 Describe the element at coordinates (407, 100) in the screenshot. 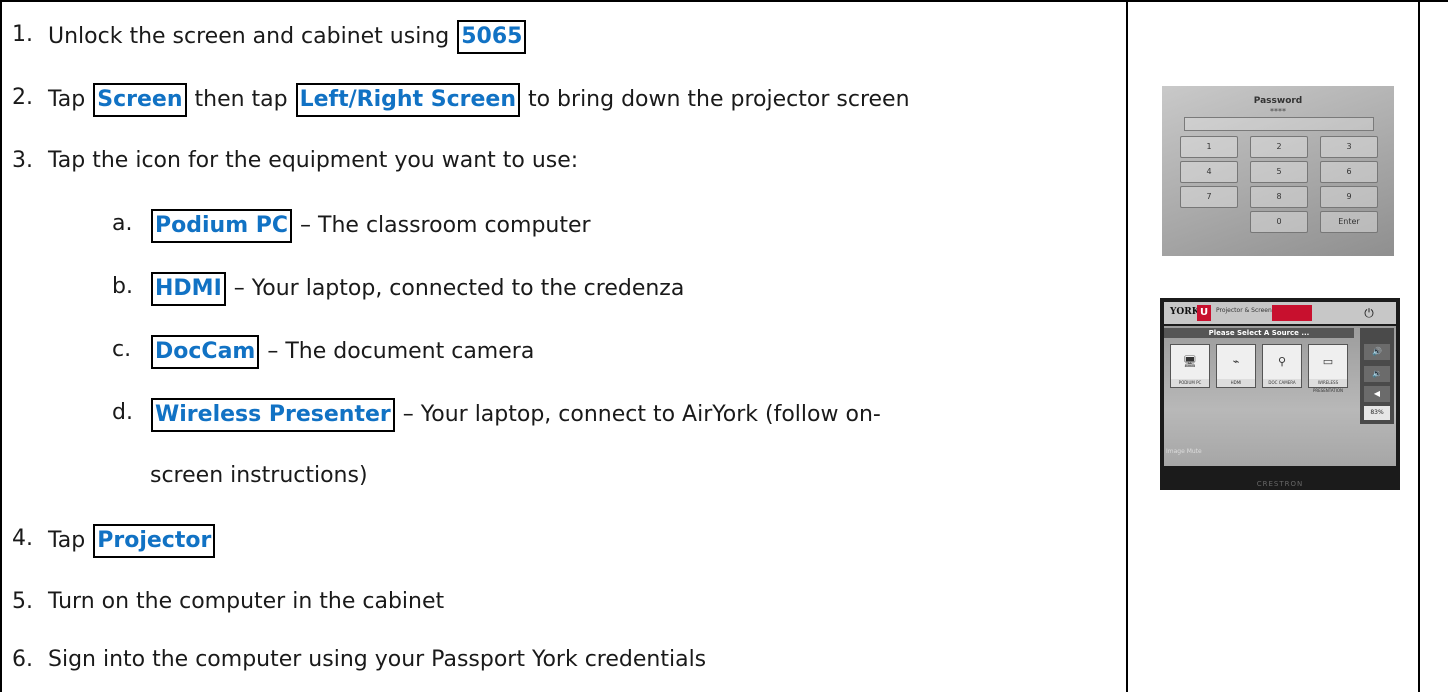

I see `keyword-left-right-screen: Left/Right Screen` at that location.